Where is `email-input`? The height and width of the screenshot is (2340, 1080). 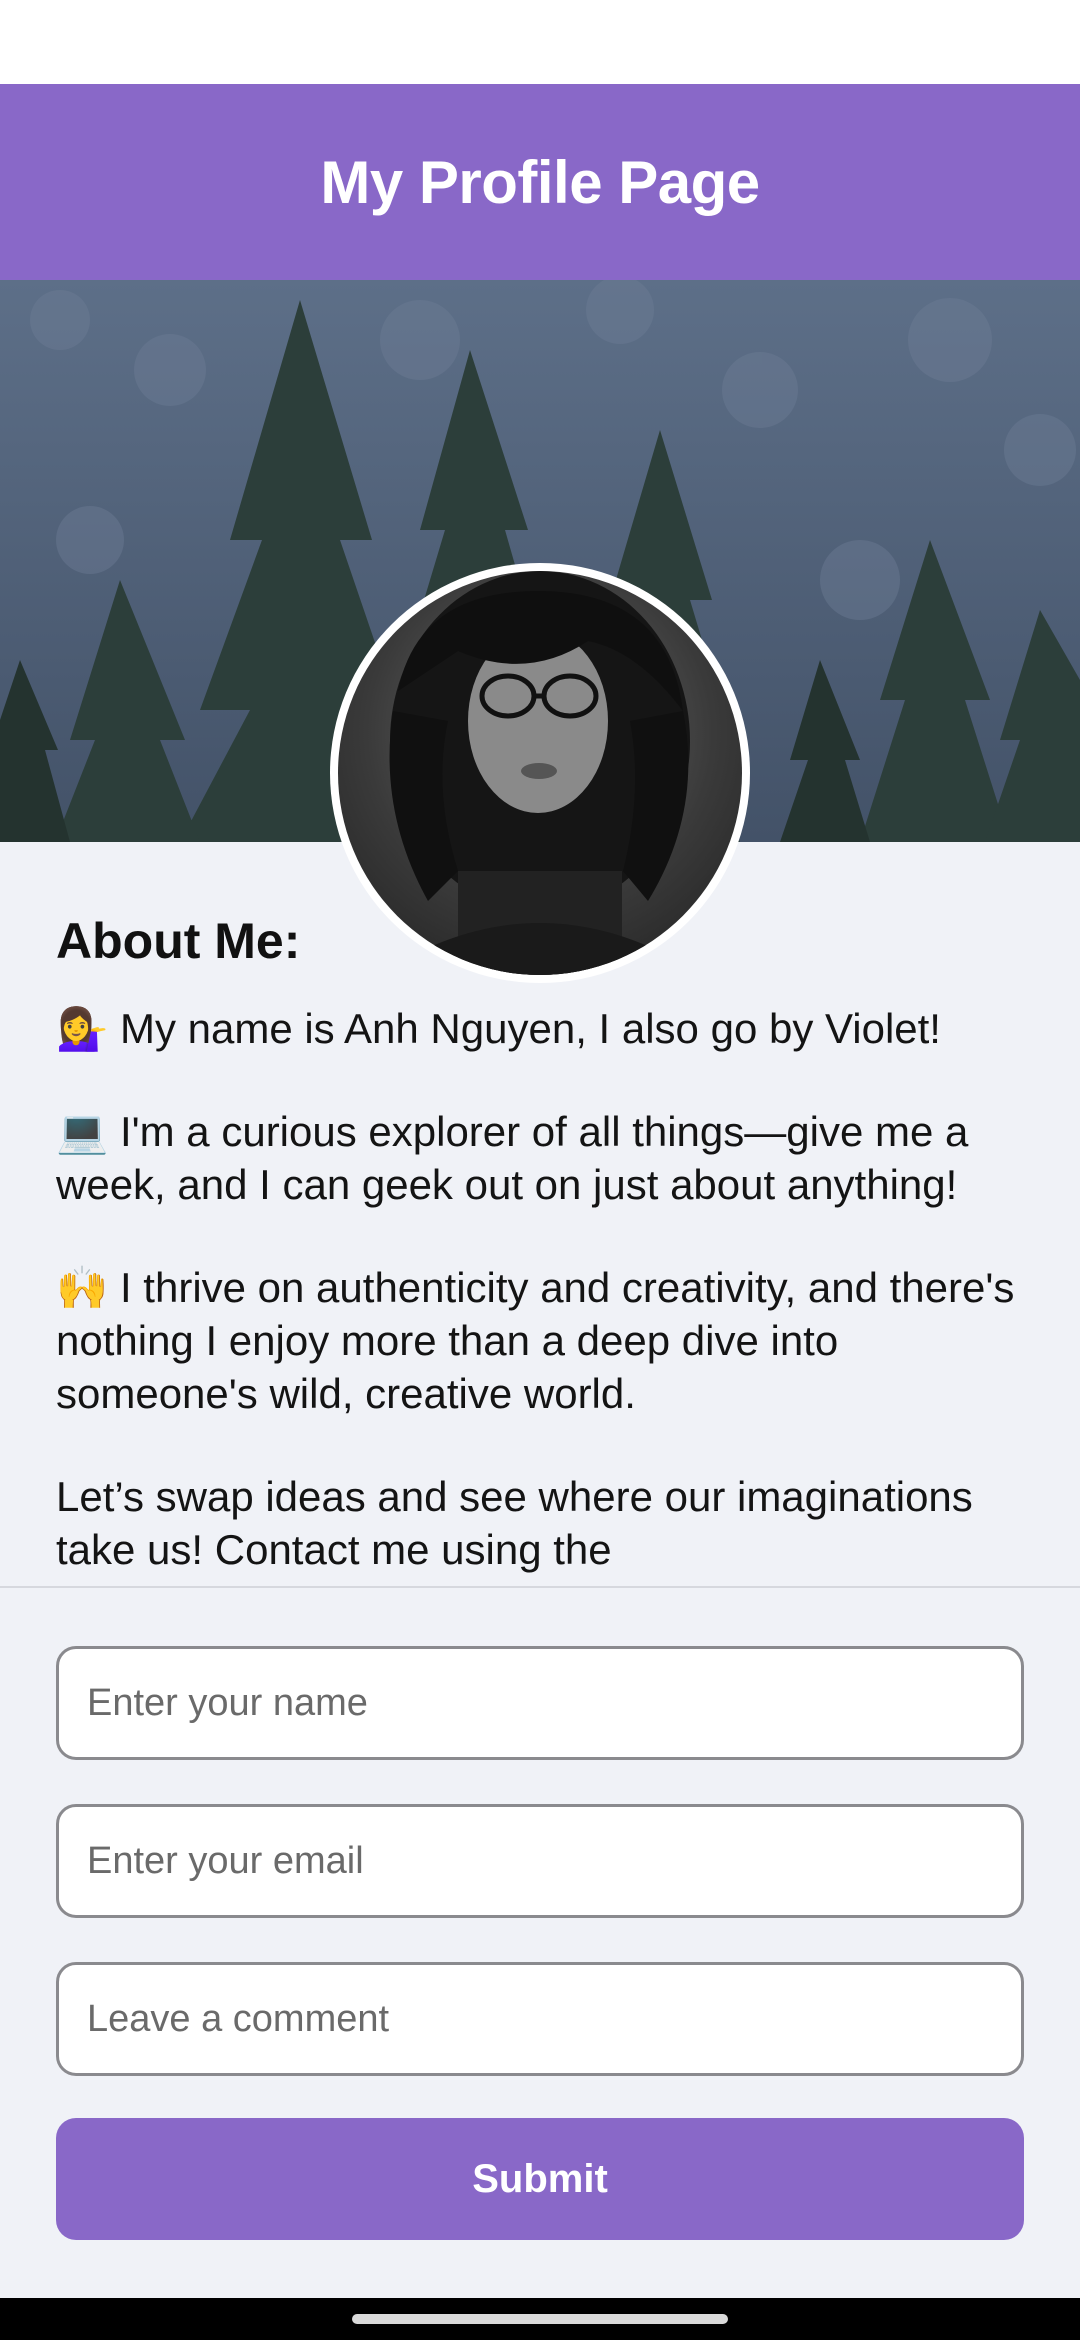 email-input is located at coordinates (540, 1861).